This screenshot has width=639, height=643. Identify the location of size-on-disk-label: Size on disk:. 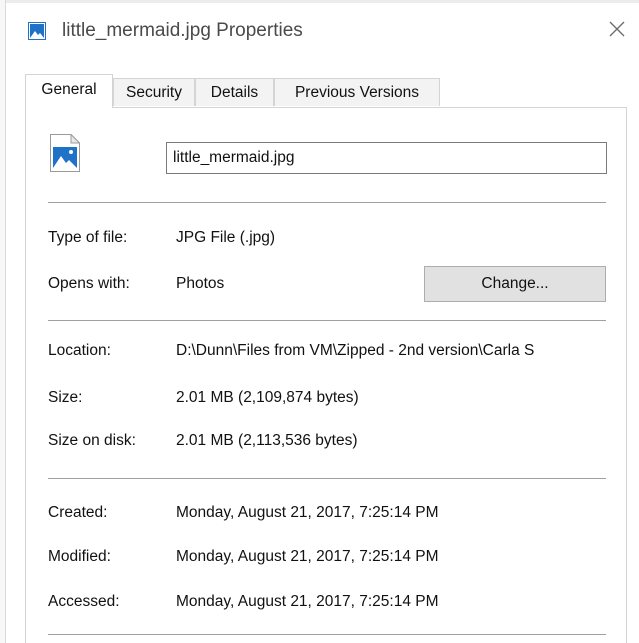
(92, 440).